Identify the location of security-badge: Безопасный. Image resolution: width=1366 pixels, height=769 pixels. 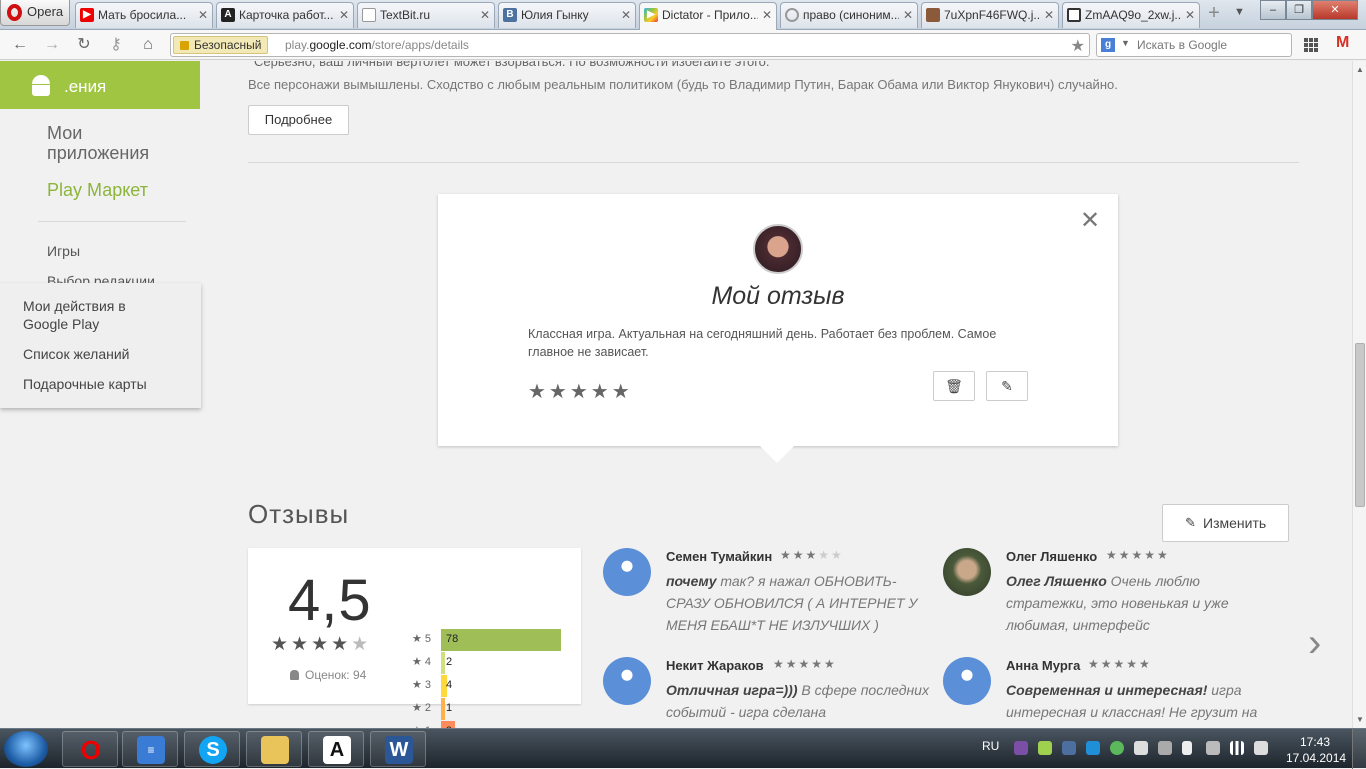
(221, 45).